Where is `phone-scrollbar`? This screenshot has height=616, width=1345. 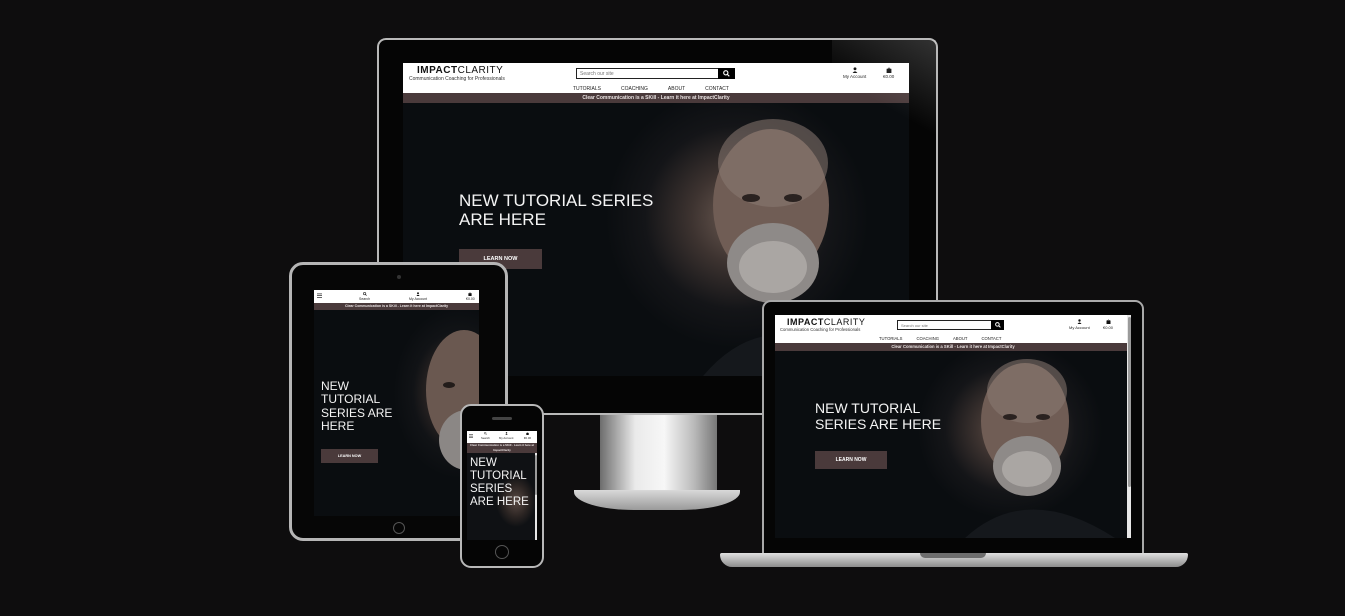
phone-scrollbar is located at coordinates (536, 496).